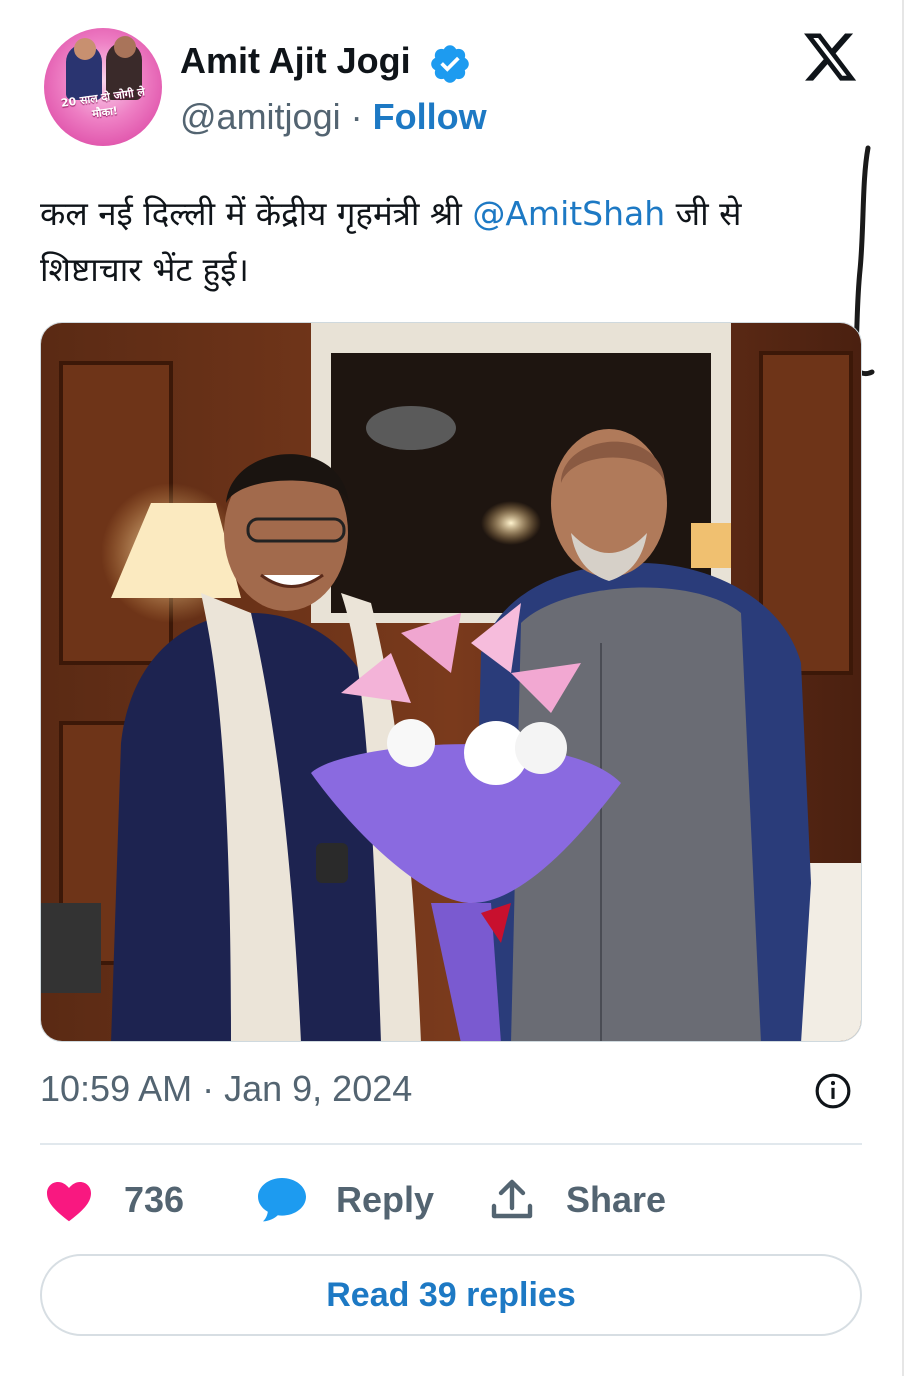 This screenshot has width=912, height=1376. I want to click on follow-button: Follow, so click(430, 116).